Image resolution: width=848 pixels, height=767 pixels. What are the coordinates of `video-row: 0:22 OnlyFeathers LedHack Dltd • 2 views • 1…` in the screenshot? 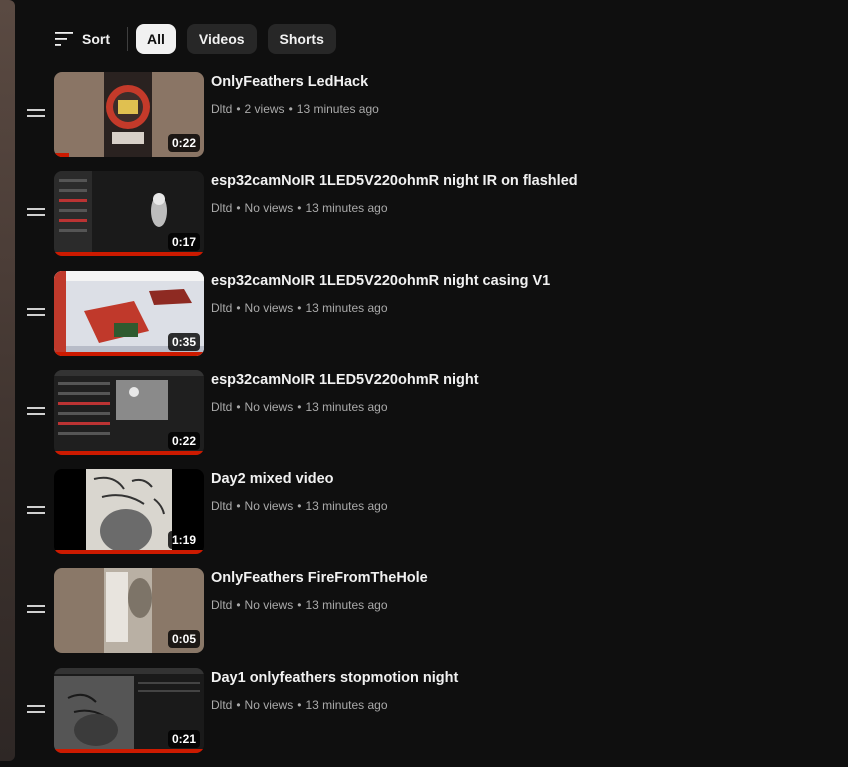 It's located at (424, 121).